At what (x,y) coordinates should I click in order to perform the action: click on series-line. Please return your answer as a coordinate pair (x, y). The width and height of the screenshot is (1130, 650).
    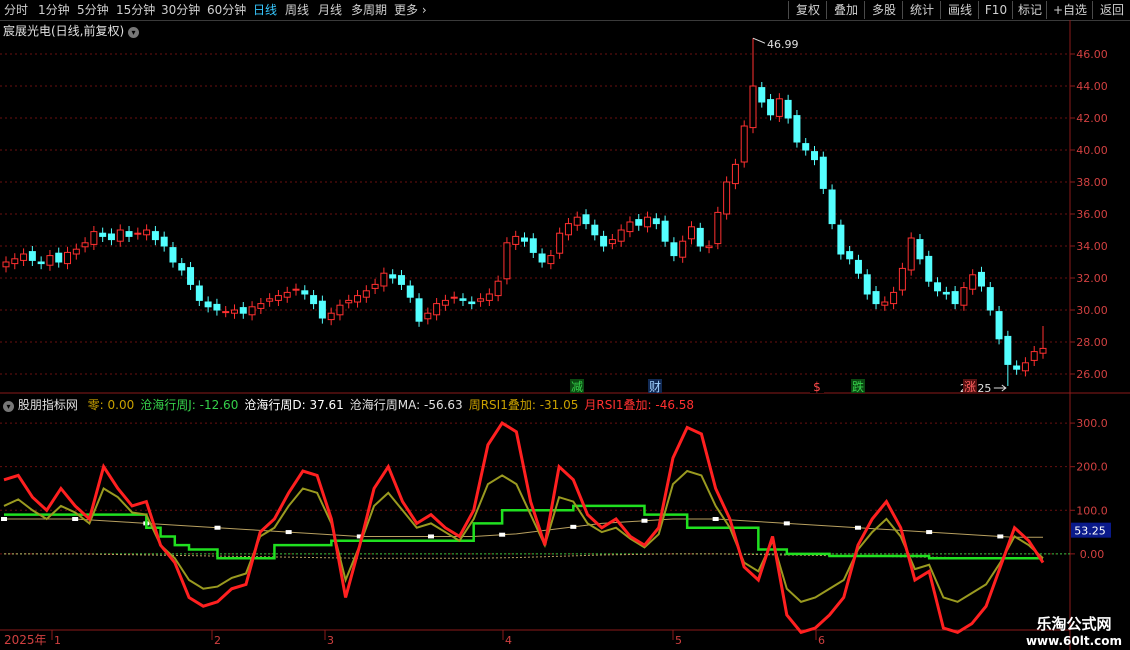
    Looking at the image, I should click on (523, 532).